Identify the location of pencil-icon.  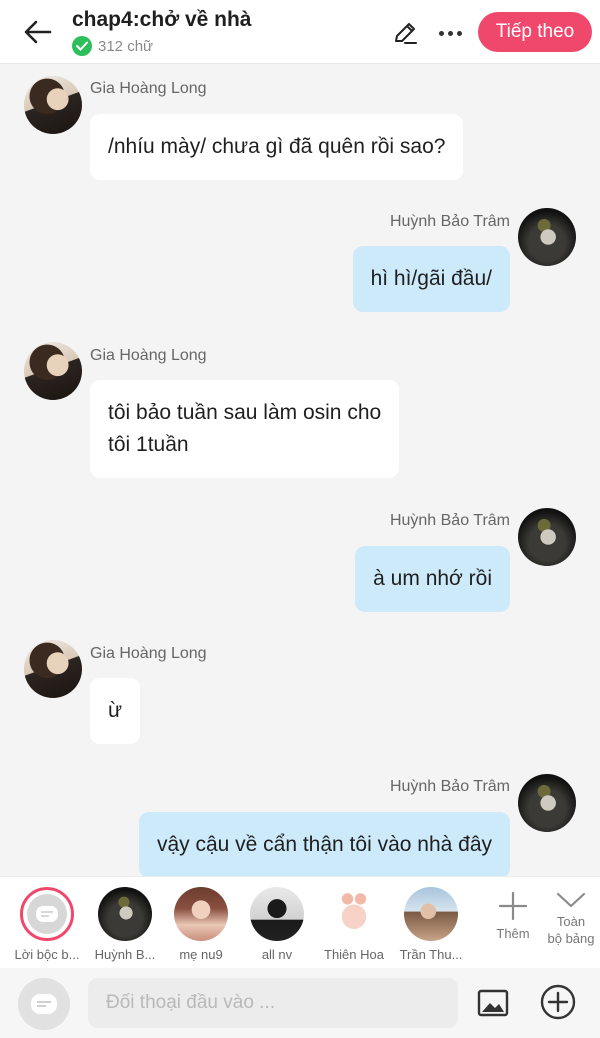
(406, 33).